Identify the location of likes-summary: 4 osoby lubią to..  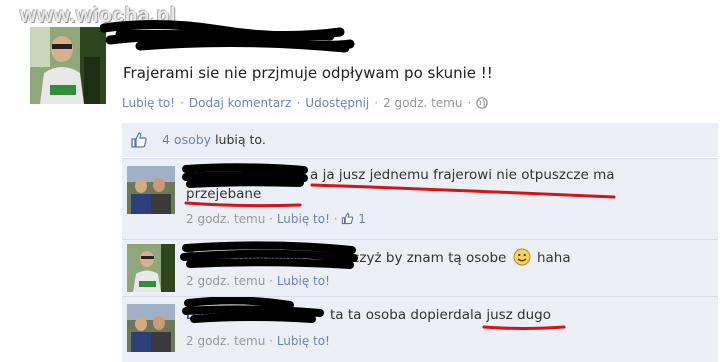
(420, 140).